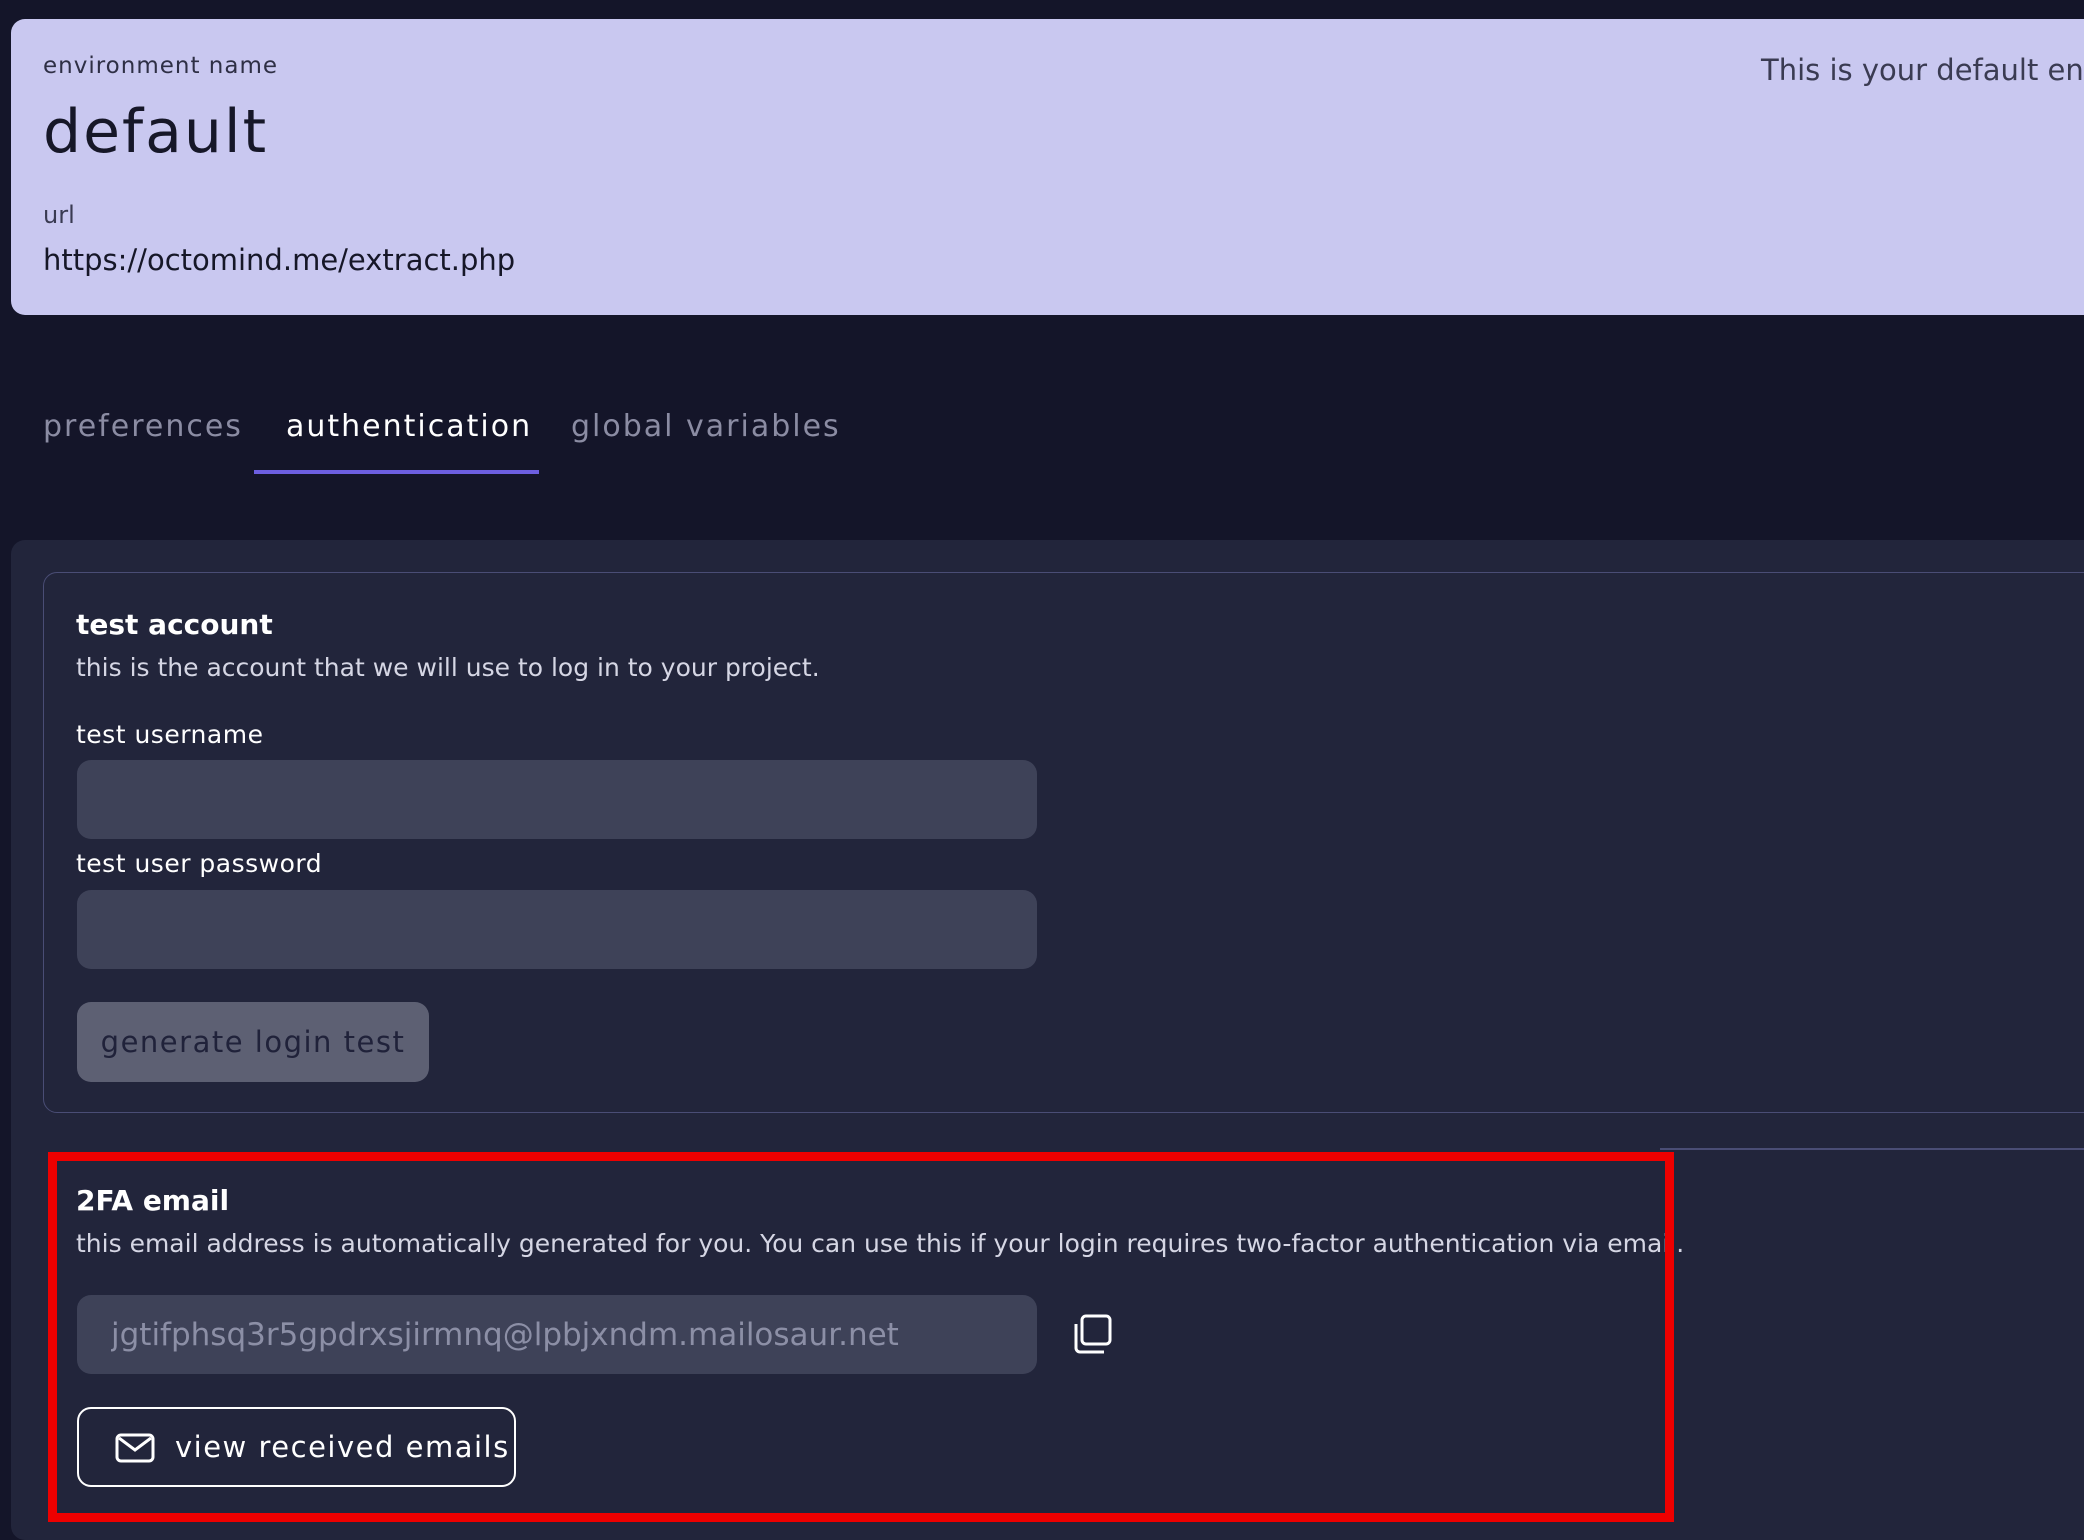 Image resolution: width=2084 pixels, height=1540 pixels. What do you see at coordinates (253, 1042) in the screenshot?
I see `generate-login-test-button: generate login test` at bounding box center [253, 1042].